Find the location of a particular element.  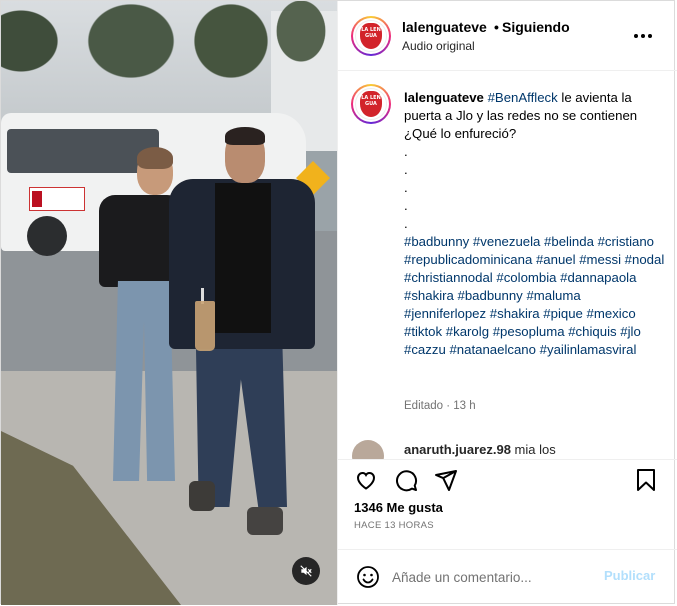

action-bar: 1346 Me gusta HACE 13 HORAS is located at coordinates (507, 504).